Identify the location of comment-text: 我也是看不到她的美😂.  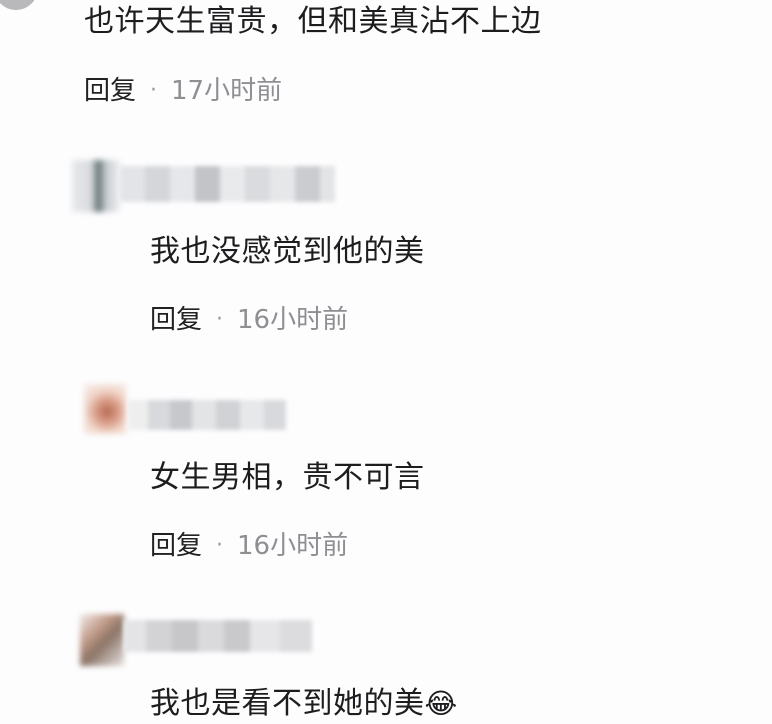
(304, 704).